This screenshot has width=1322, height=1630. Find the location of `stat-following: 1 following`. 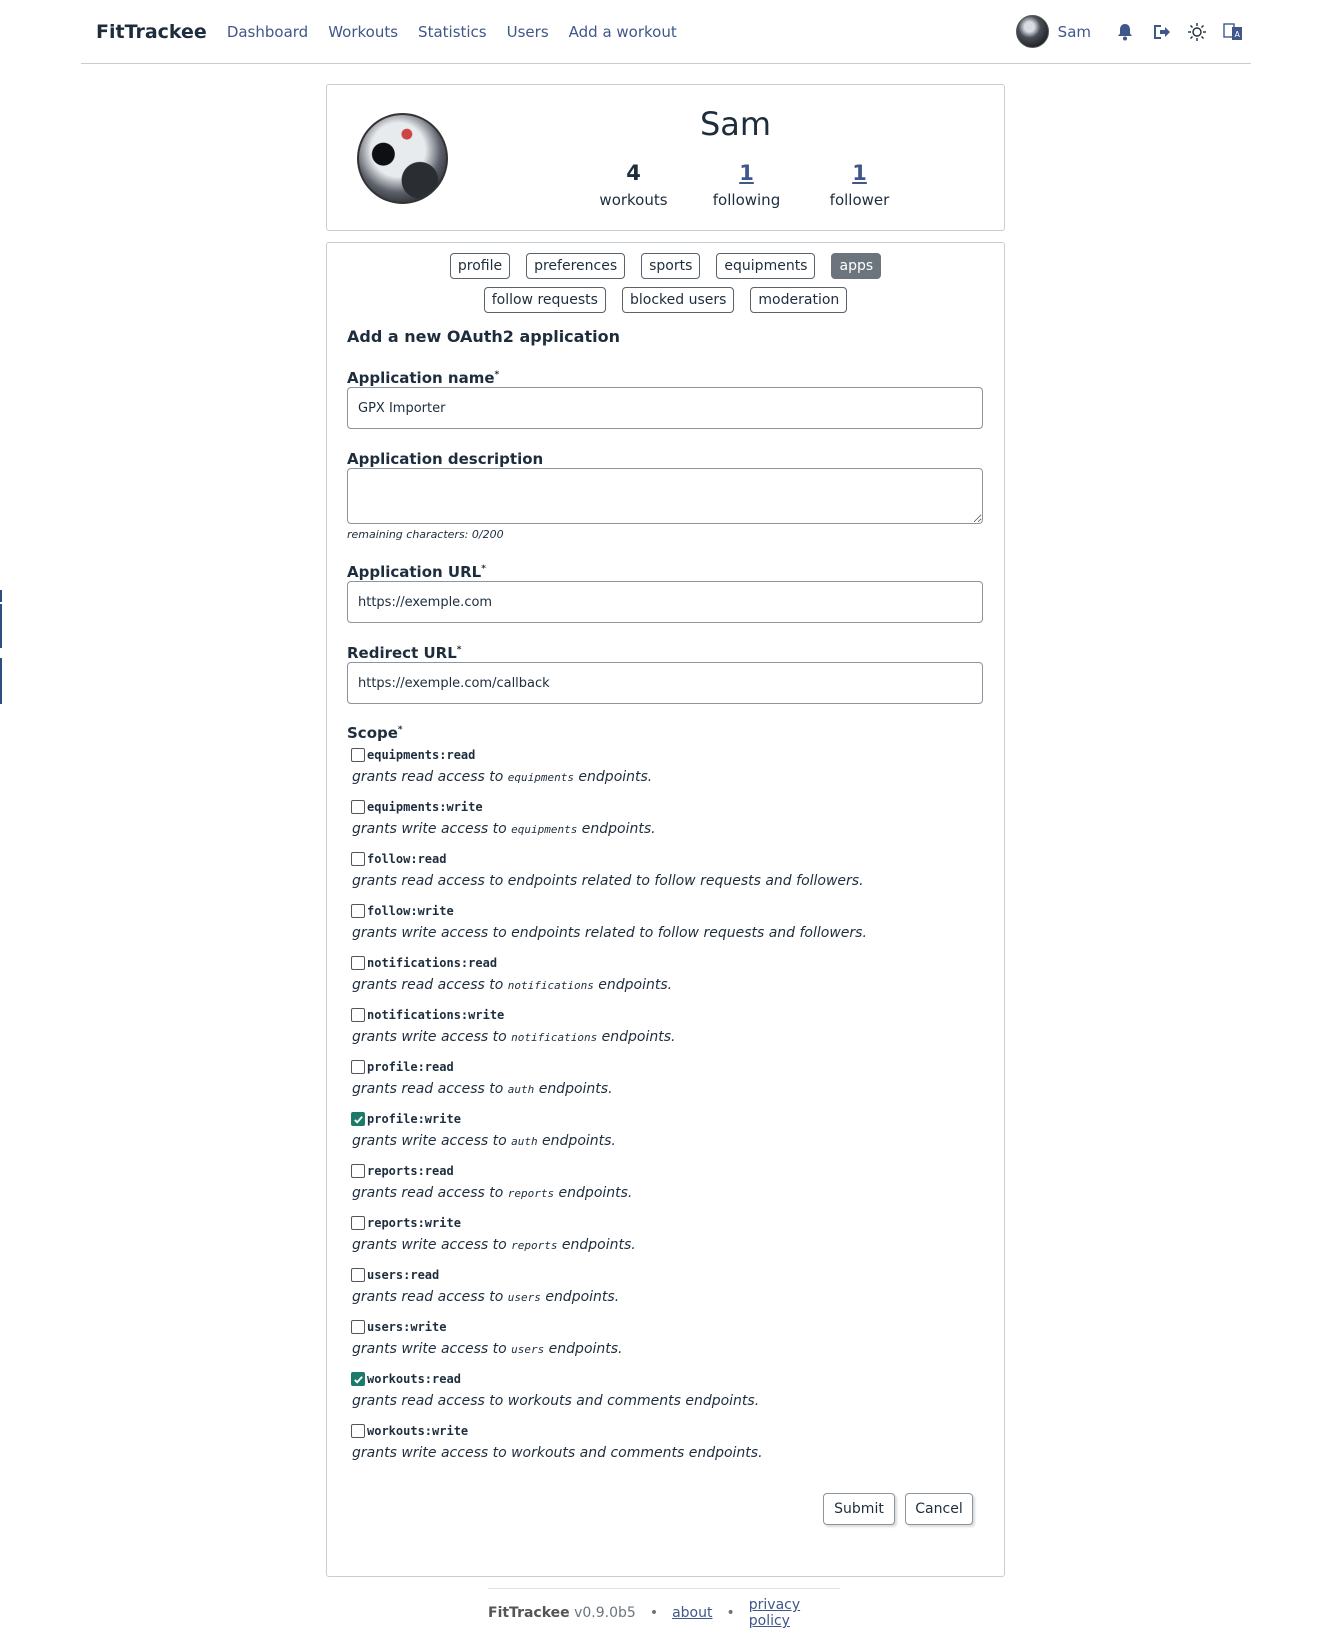

stat-following: 1 following is located at coordinates (746, 185).